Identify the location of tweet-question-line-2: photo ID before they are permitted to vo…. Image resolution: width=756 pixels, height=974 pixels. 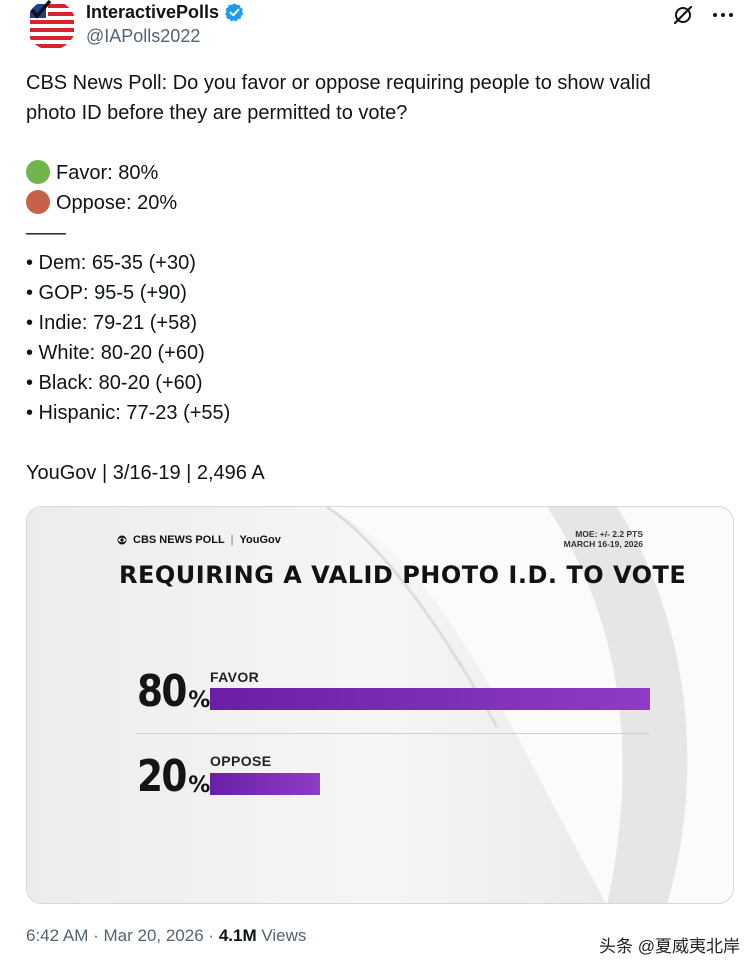
(217, 113).